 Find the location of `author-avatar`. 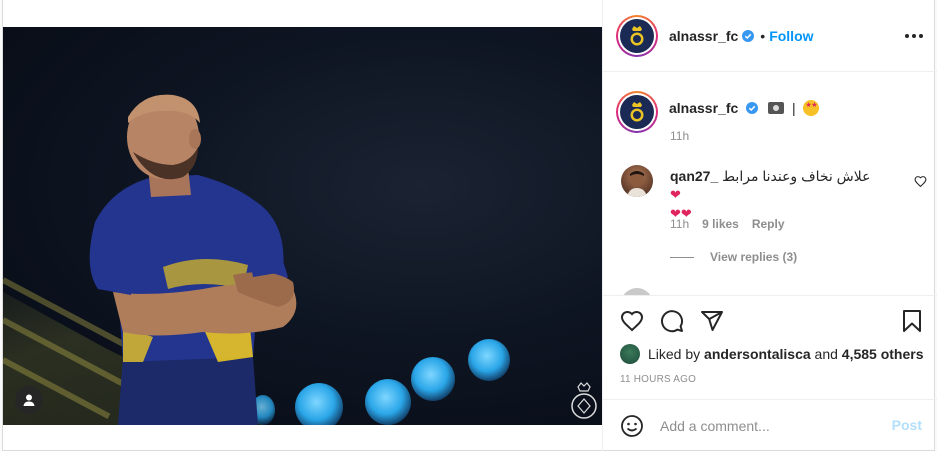

author-avatar is located at coordinates (637, 35).